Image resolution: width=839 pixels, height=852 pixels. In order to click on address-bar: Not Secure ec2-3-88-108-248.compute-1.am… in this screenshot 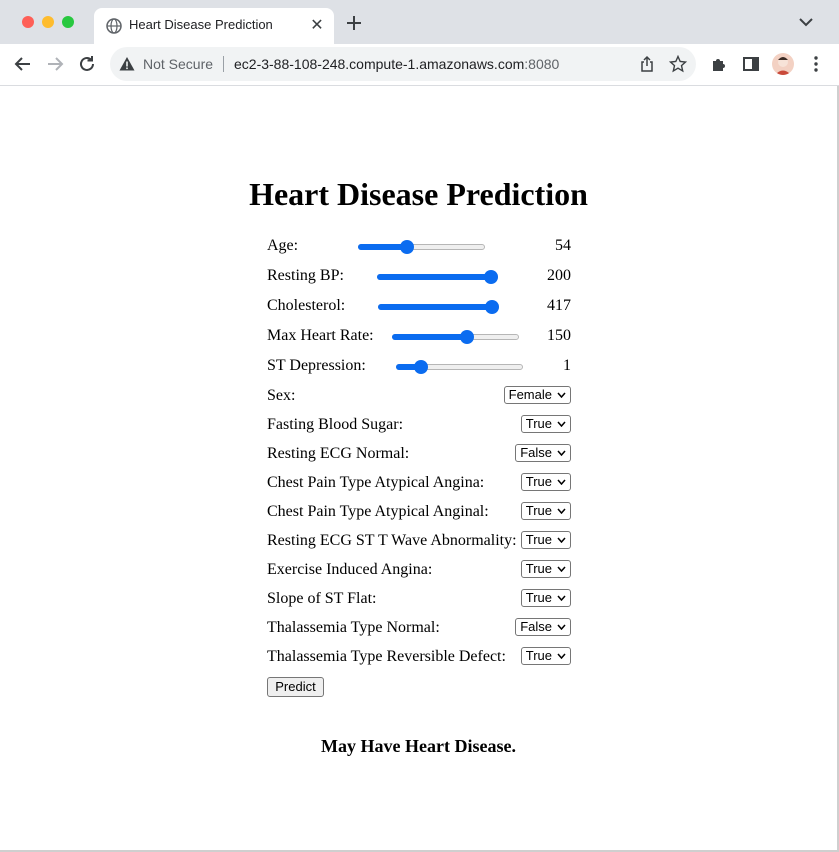, I will do `click(403, 64)`.